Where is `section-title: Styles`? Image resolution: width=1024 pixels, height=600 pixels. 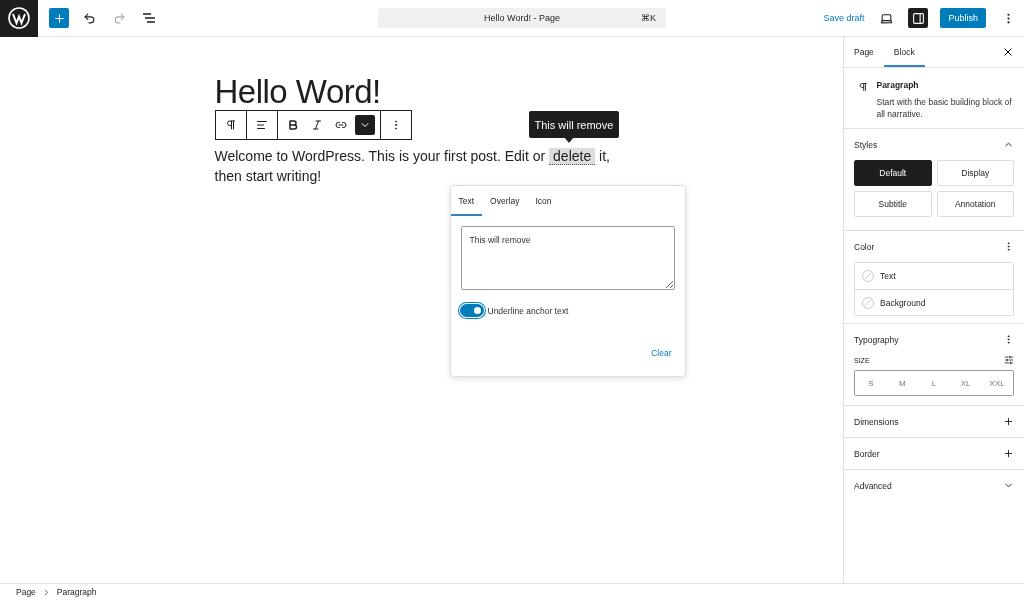 section-title: Styles is located at coordinates (866, 144).